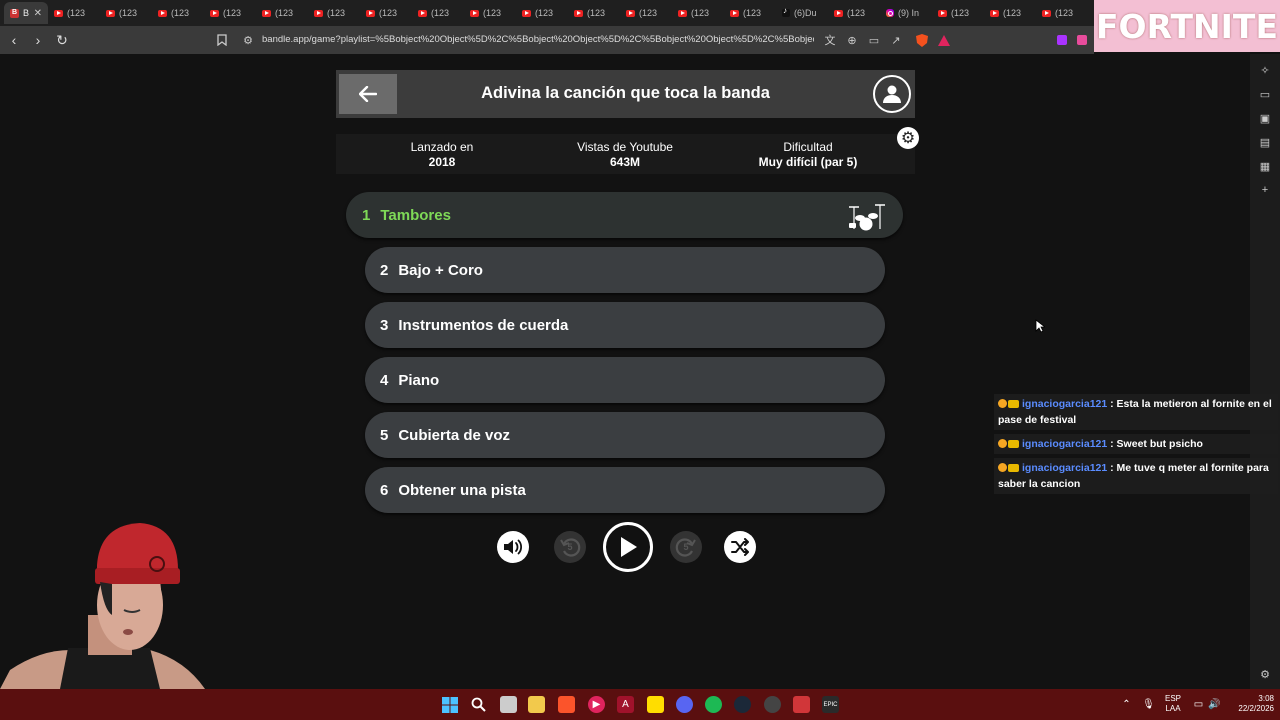 The width and height of the screenshot is (1280, 720). What do you see at coordinates (625, 490) in the screenshot?
I see `hint-get-clue: 6 Obtener una pista` at bounding box center [625, 490].